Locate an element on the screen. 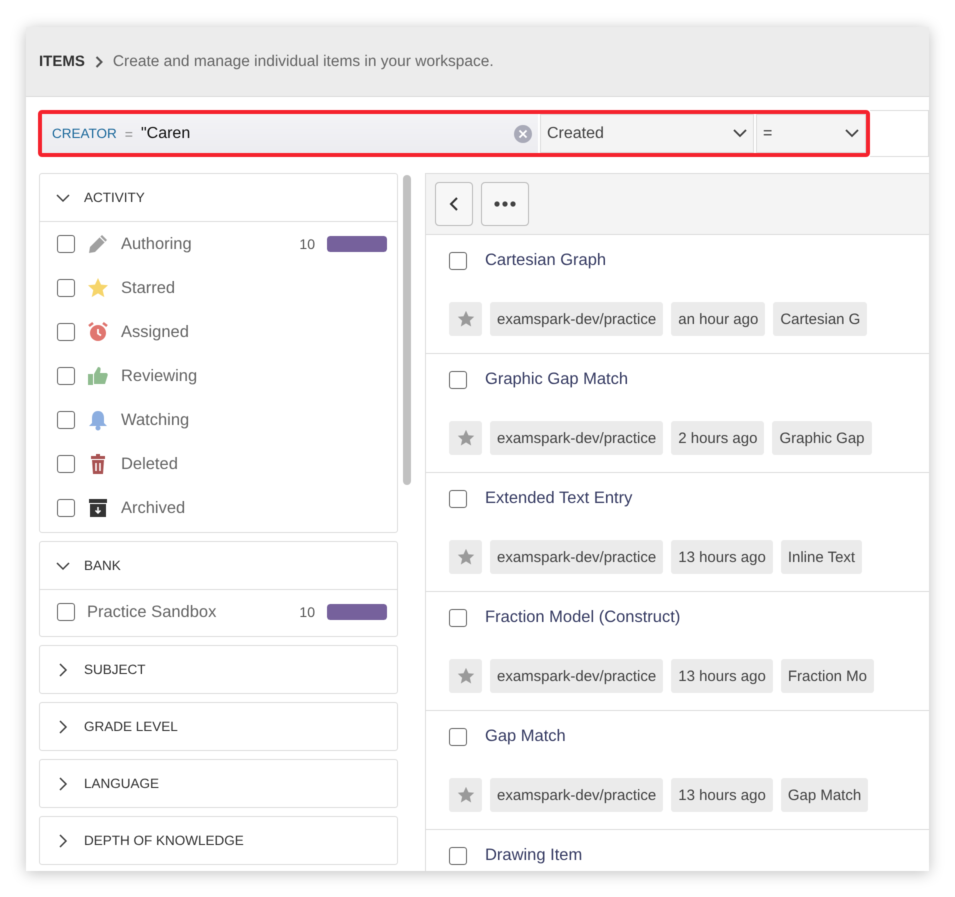  page-title: ITEMS is located at coordinates (62, 61).